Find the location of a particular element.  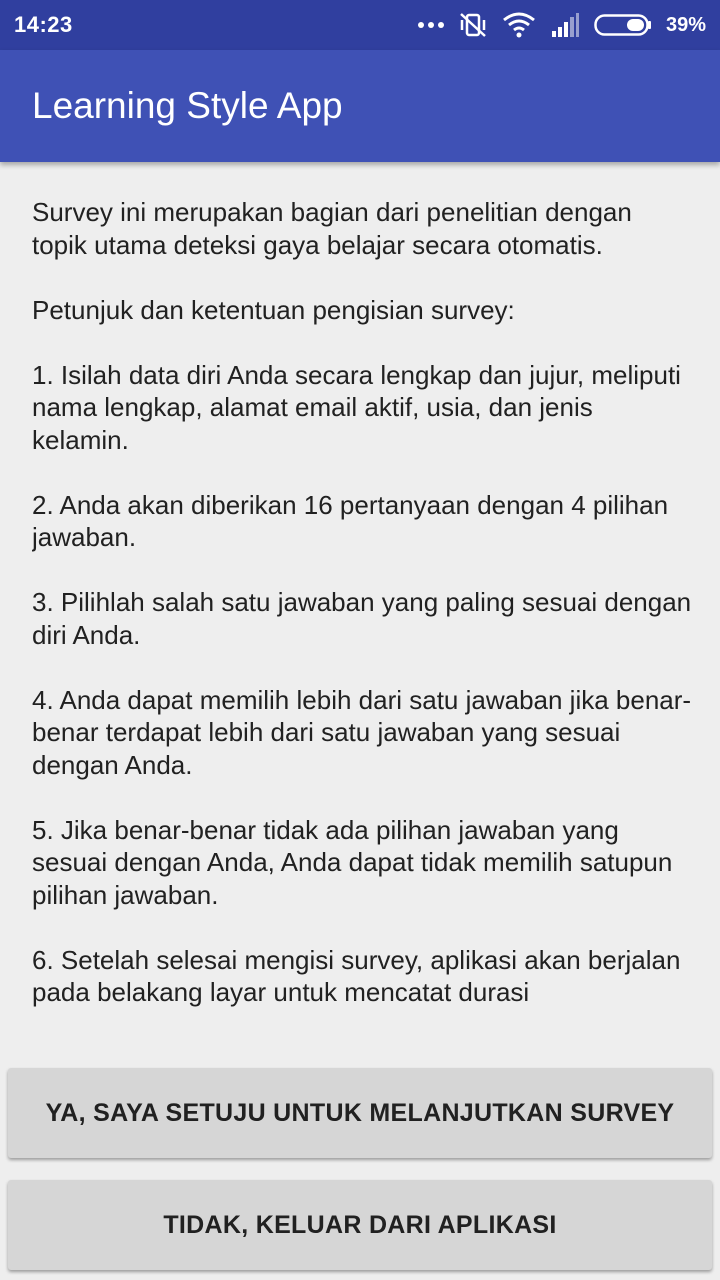

status-icons: 39% is located at coordinates (561, 25).